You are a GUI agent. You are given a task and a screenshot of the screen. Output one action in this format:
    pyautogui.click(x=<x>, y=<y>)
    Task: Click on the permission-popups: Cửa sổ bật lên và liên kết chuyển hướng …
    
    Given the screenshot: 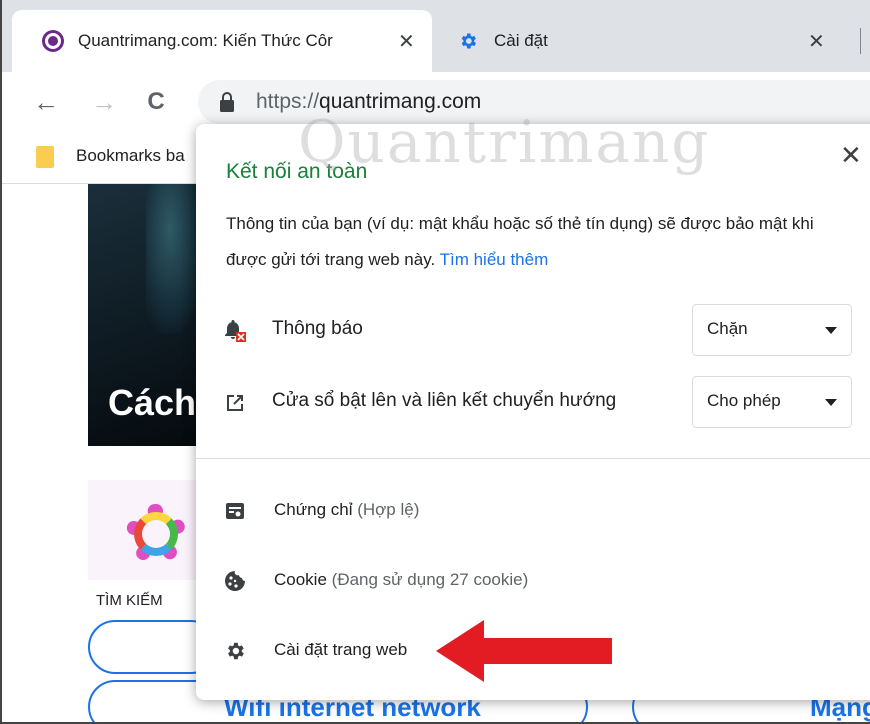 What is the action you would take?
    pyautogui.click(x=533, y=402)
    